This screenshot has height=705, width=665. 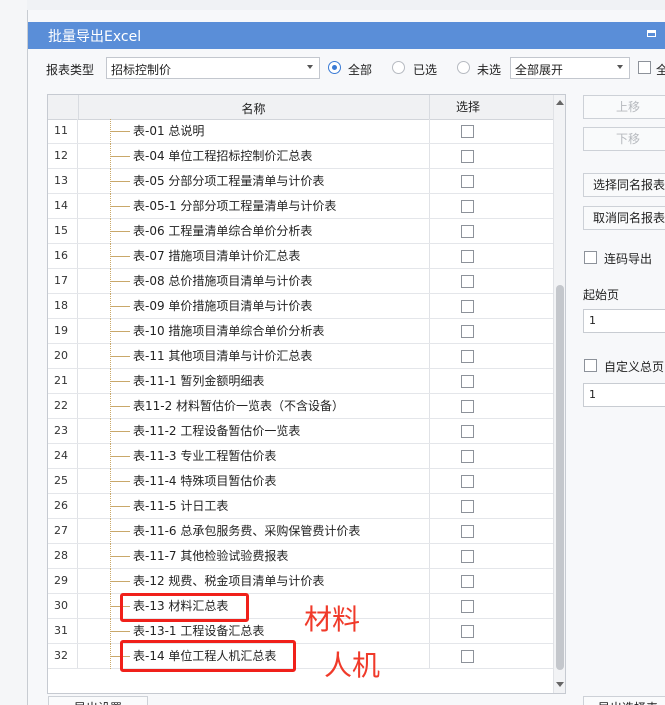 I want to click on table-row: 25 表-11-4 特殊项目暂估价表, so click(x=300, y=481).